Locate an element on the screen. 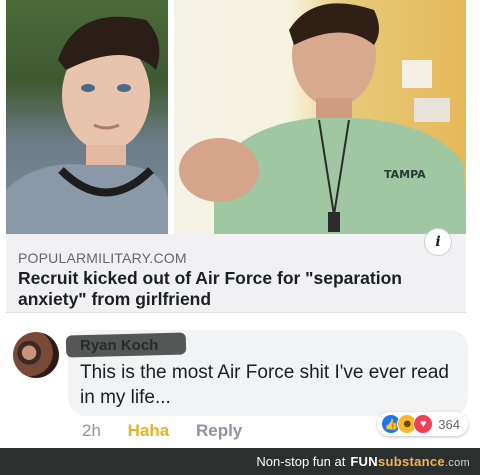 Image resolution: width=480 pixels, height=475 pixels. site-logo: FUNsubstance.com is located at coordinates (410, 461).